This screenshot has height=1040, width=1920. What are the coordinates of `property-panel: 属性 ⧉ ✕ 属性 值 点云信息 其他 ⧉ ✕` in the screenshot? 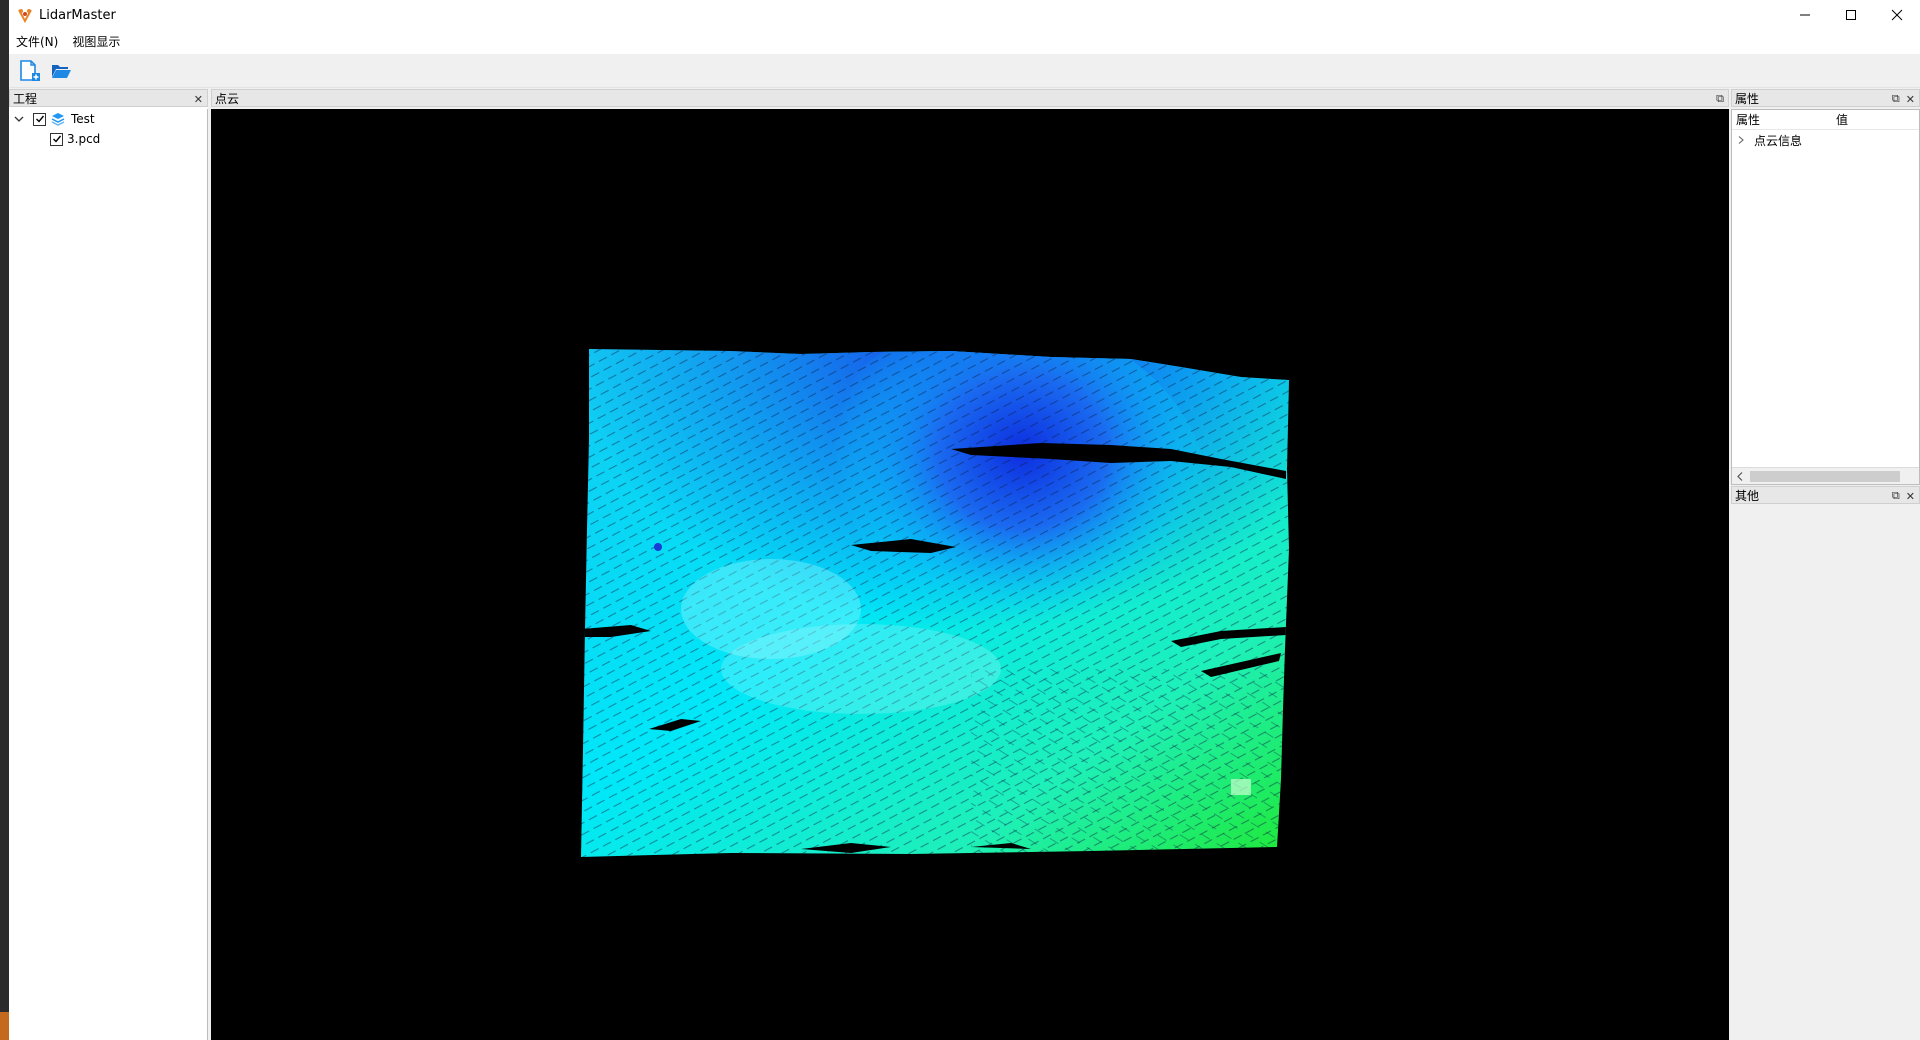 It's located at (1825, 564).